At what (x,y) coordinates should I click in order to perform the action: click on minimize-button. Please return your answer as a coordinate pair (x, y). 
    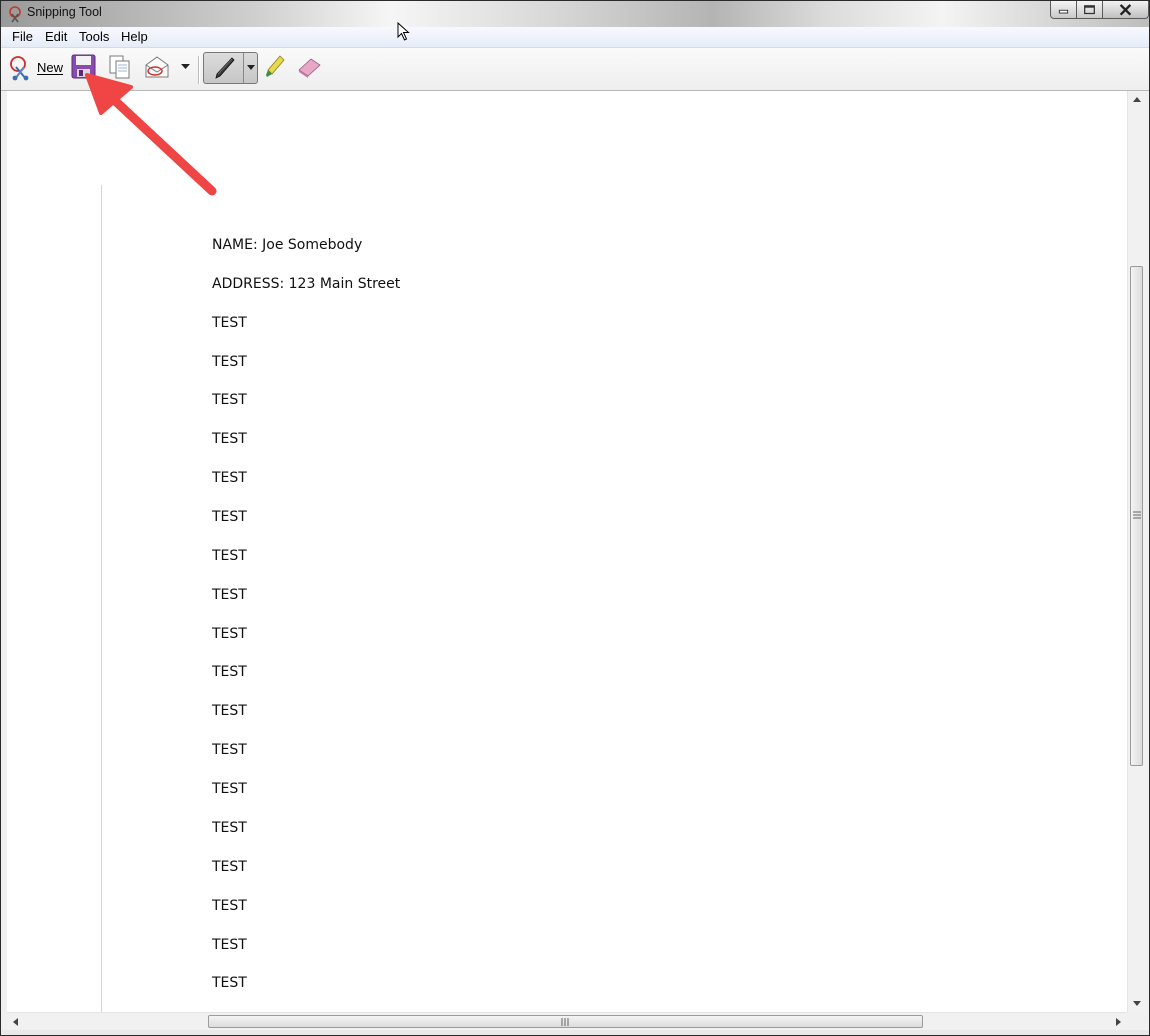
    Looking at the image, I should click on (1063, 10).